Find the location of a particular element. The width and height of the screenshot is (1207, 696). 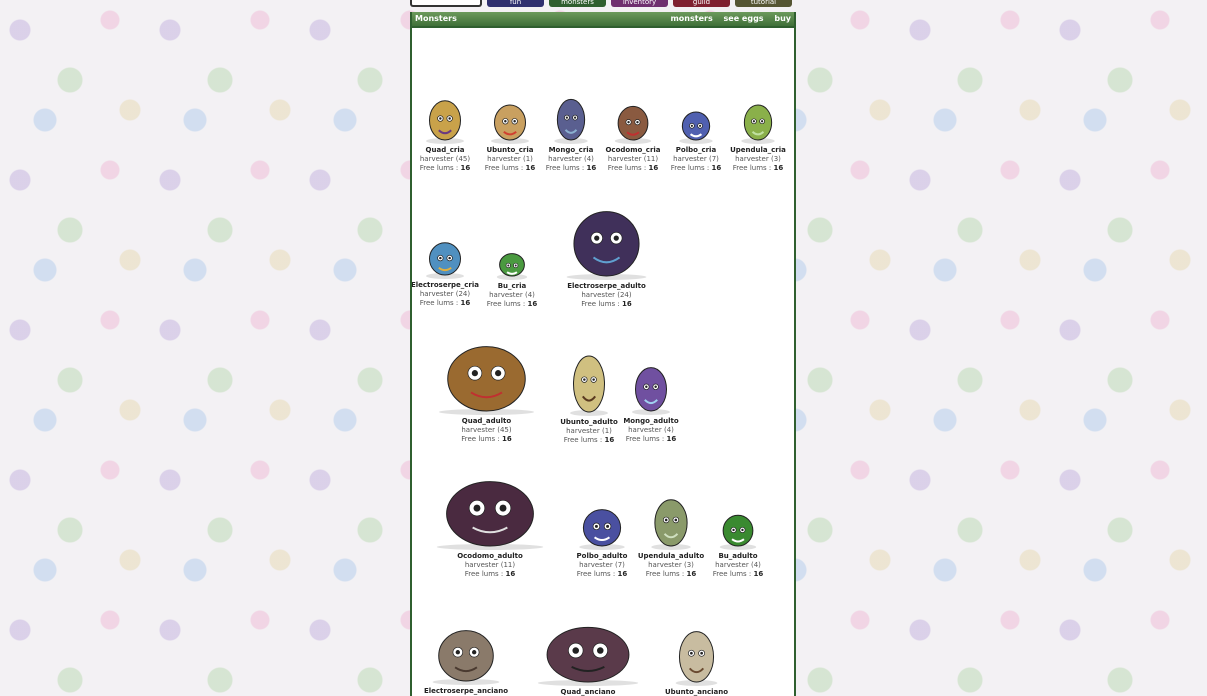

monster-name: Mongo_adulto is located at coordinates (651, 421).